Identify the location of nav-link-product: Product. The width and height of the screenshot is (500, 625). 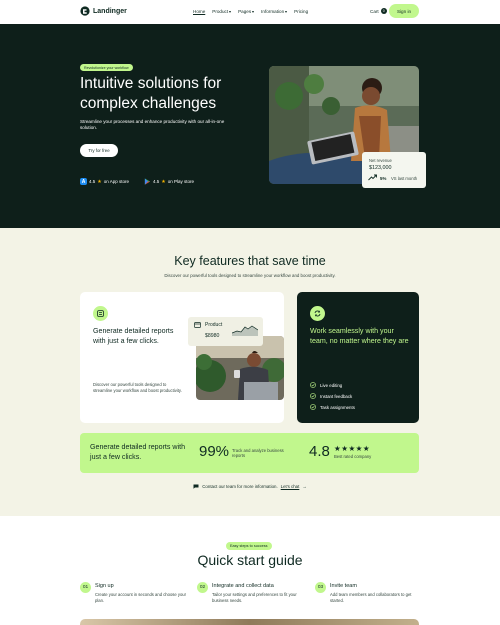
(222, 11).